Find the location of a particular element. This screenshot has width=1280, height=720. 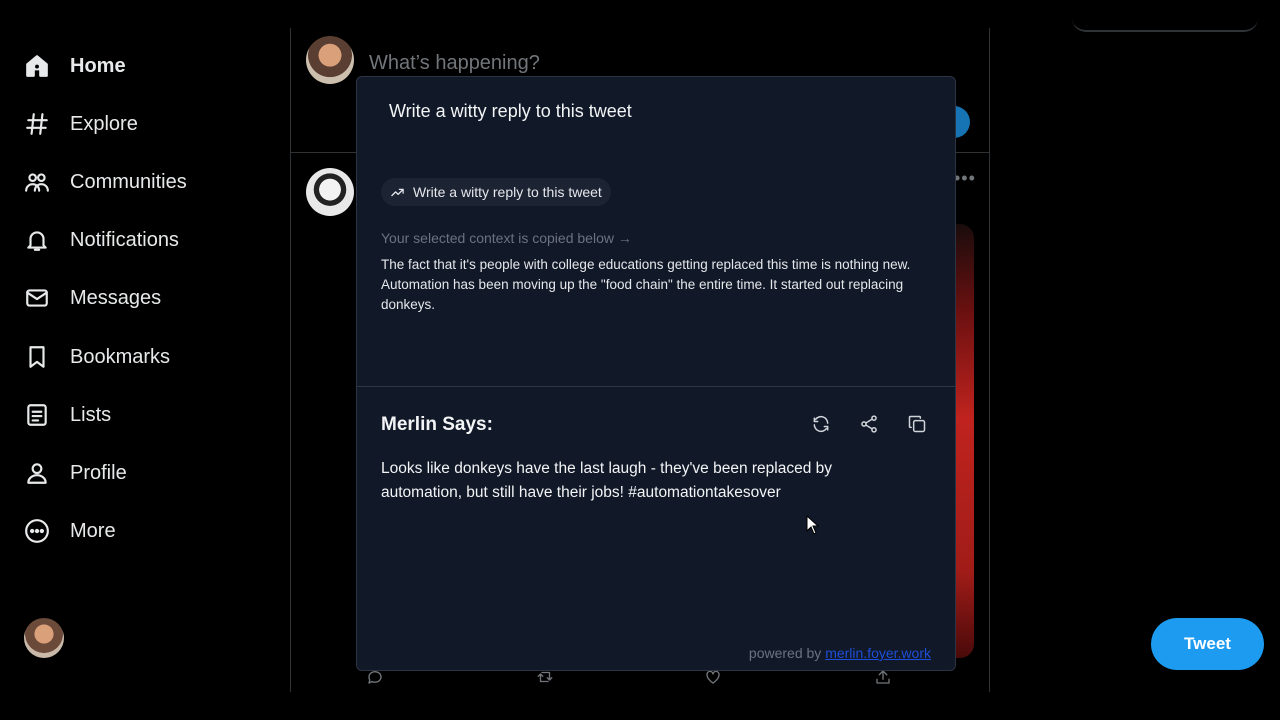

nav-label: More is located at coordinates (93, 530).